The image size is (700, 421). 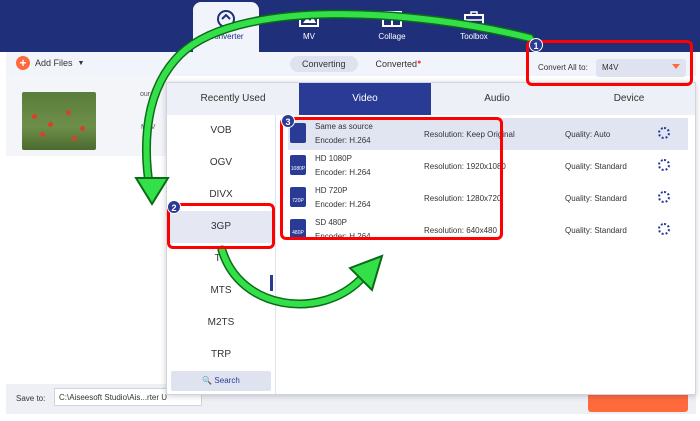 I want to click on step-badge-2: 2, so click(x=174, y=207).